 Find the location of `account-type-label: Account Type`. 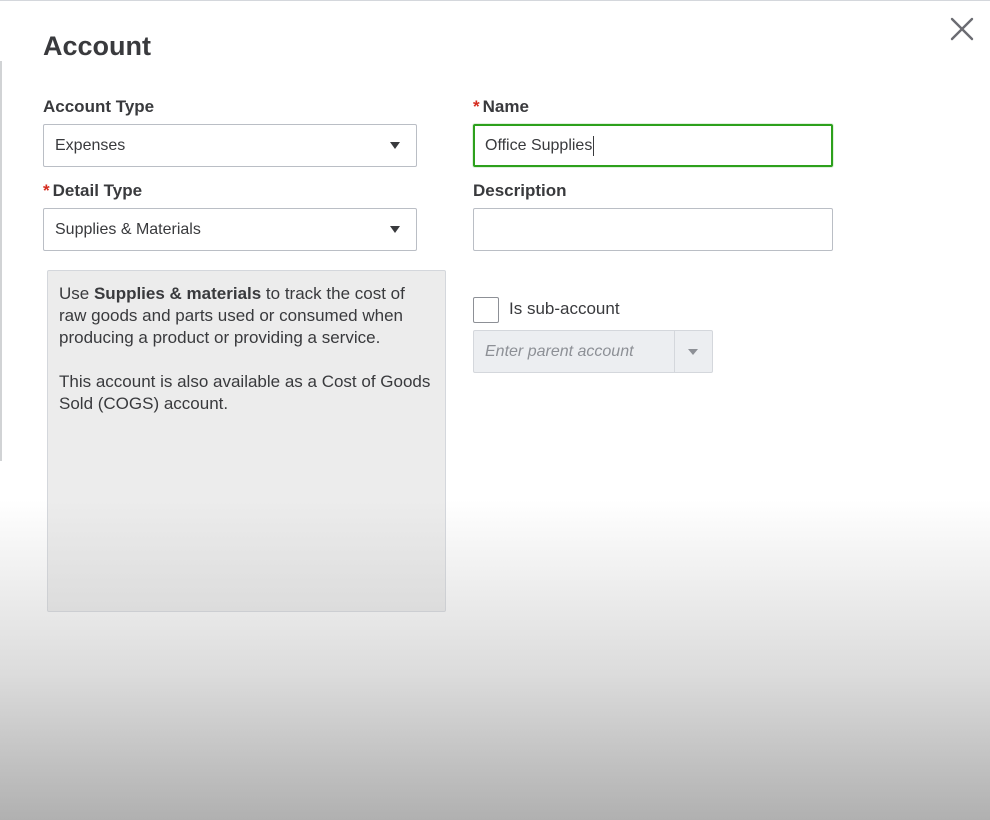

account-type-label: Account Type is located at coordinates (98, 107).